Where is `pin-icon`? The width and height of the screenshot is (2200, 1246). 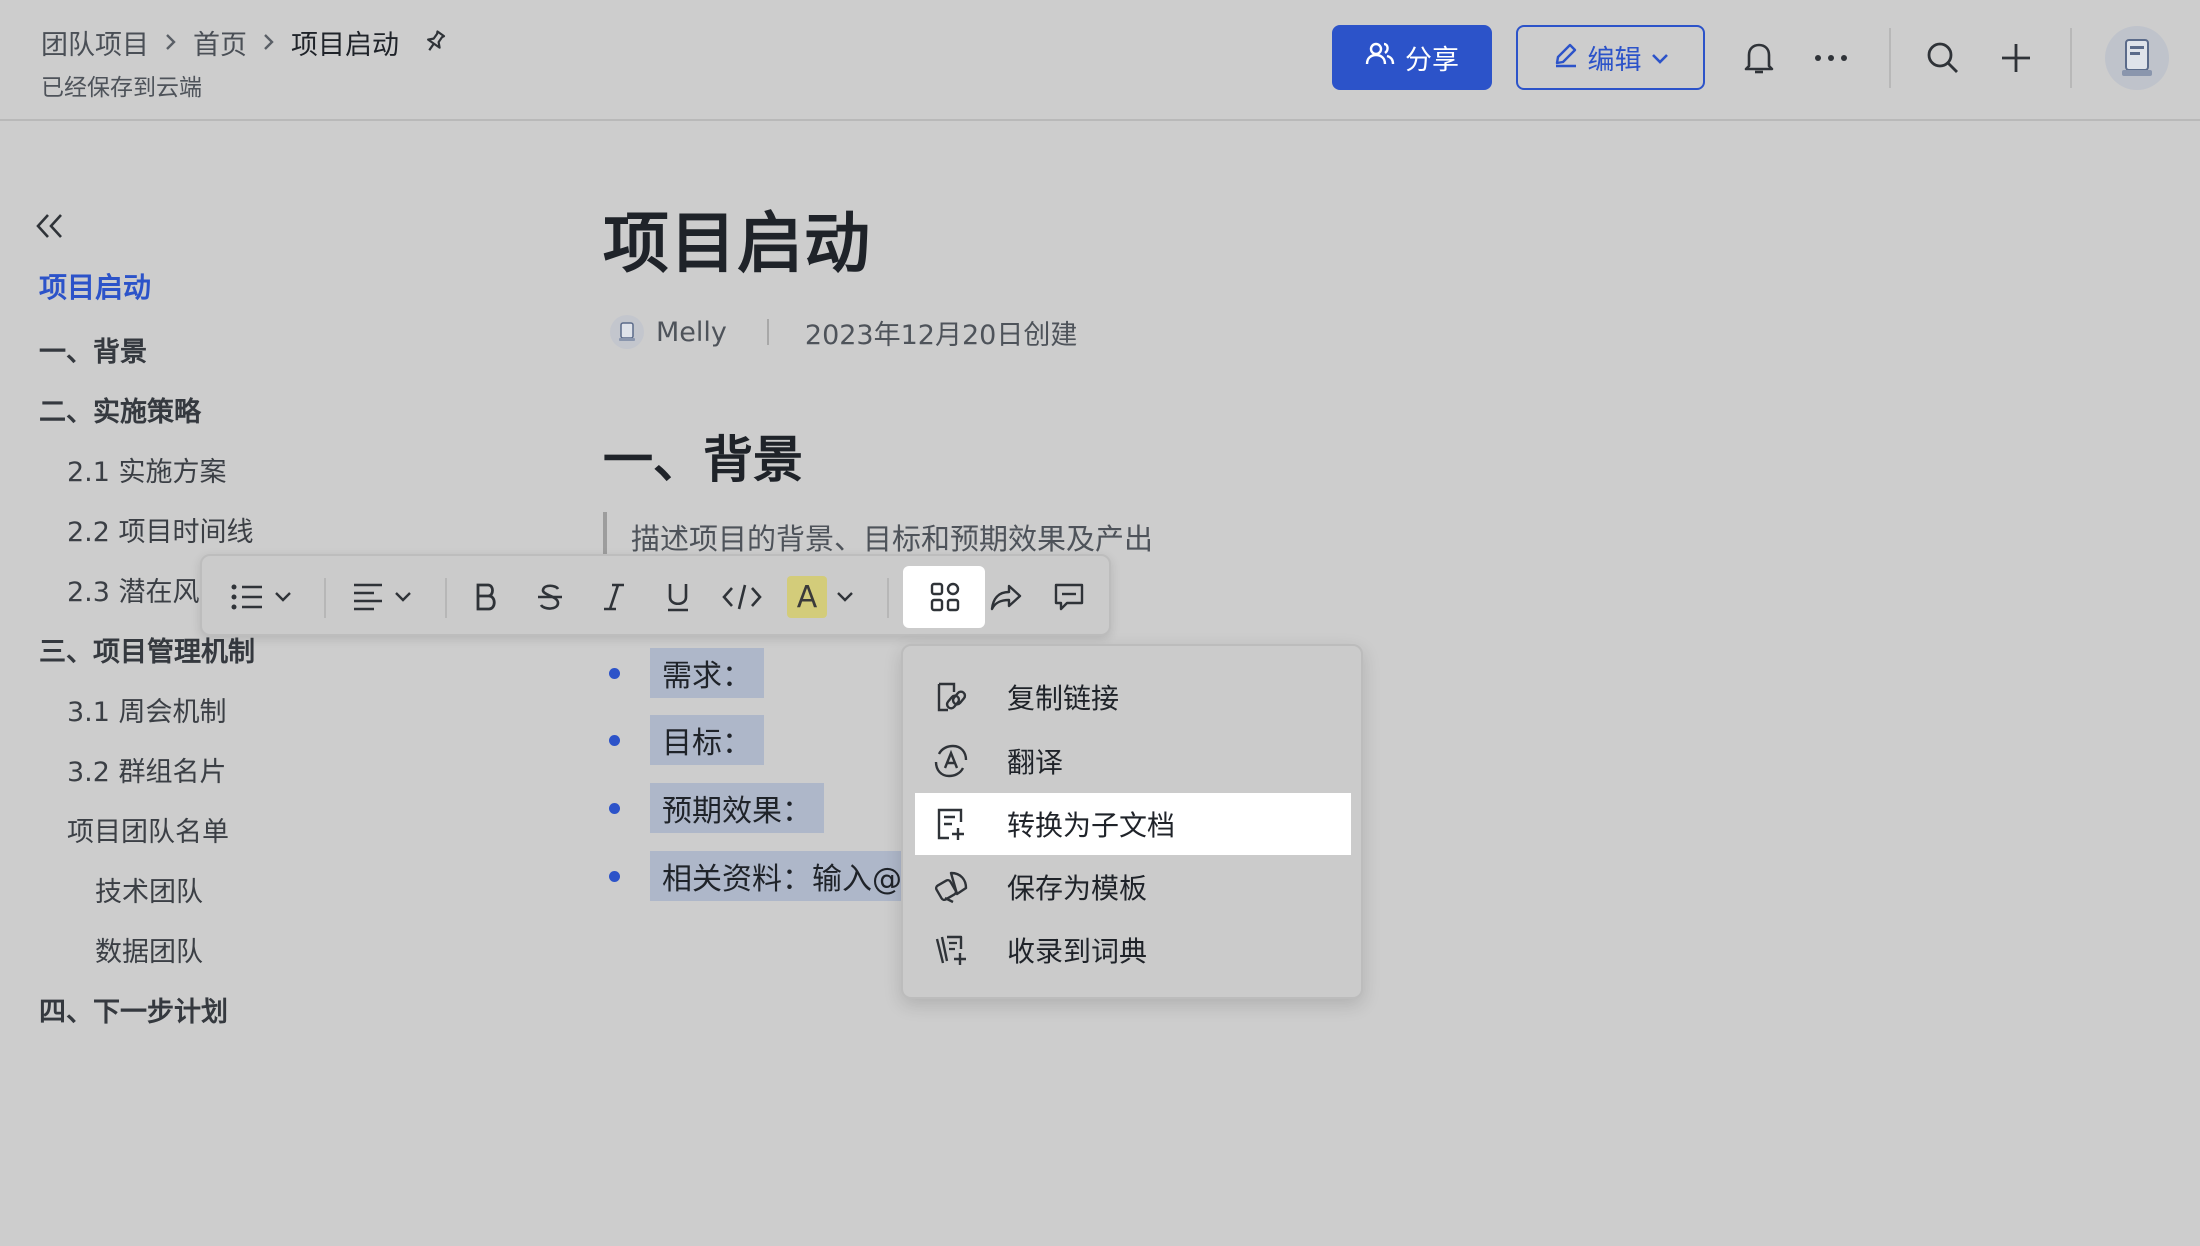 pin-icon is located at coordinates (435, 42).